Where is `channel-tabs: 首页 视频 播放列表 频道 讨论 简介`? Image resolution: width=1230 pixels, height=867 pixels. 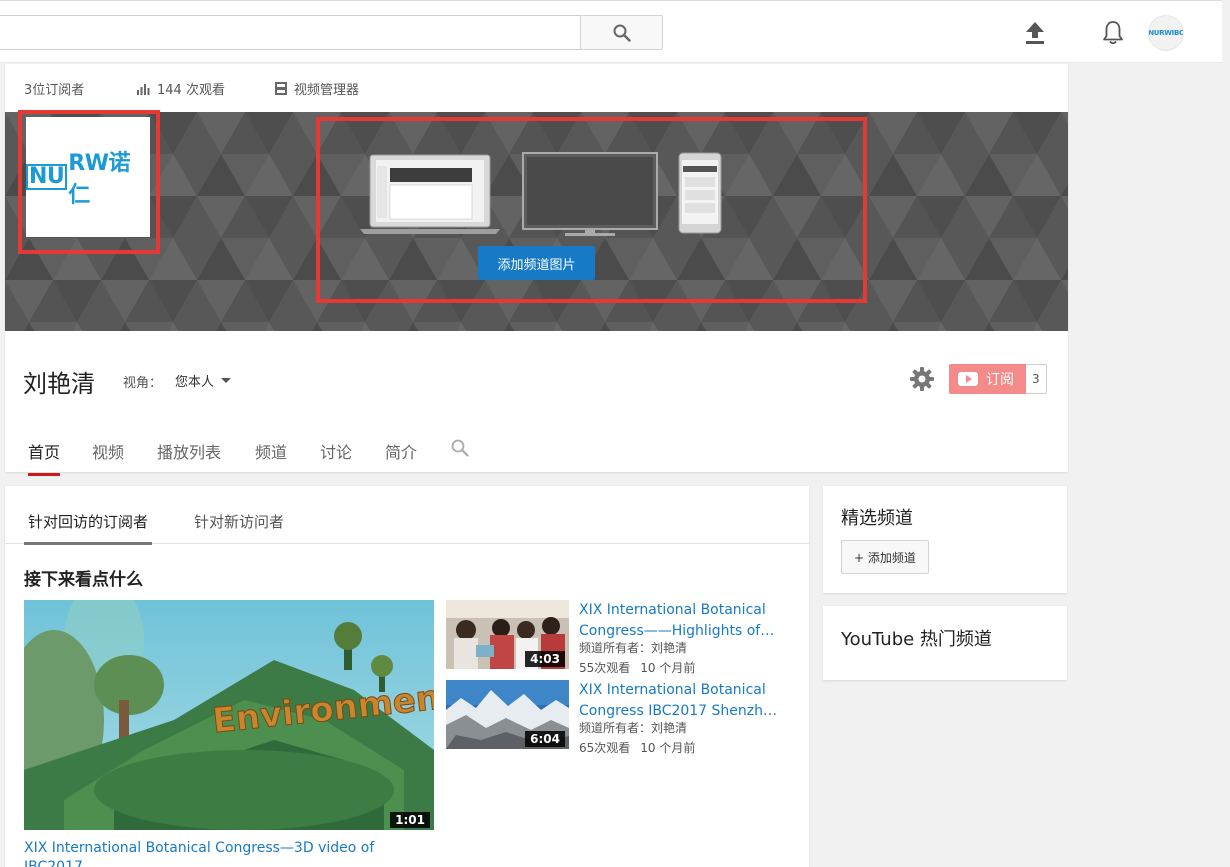
channel-tabs: 首页 视频 播放列表 频道 讨论 简介 is located at coordinates (536, 452).